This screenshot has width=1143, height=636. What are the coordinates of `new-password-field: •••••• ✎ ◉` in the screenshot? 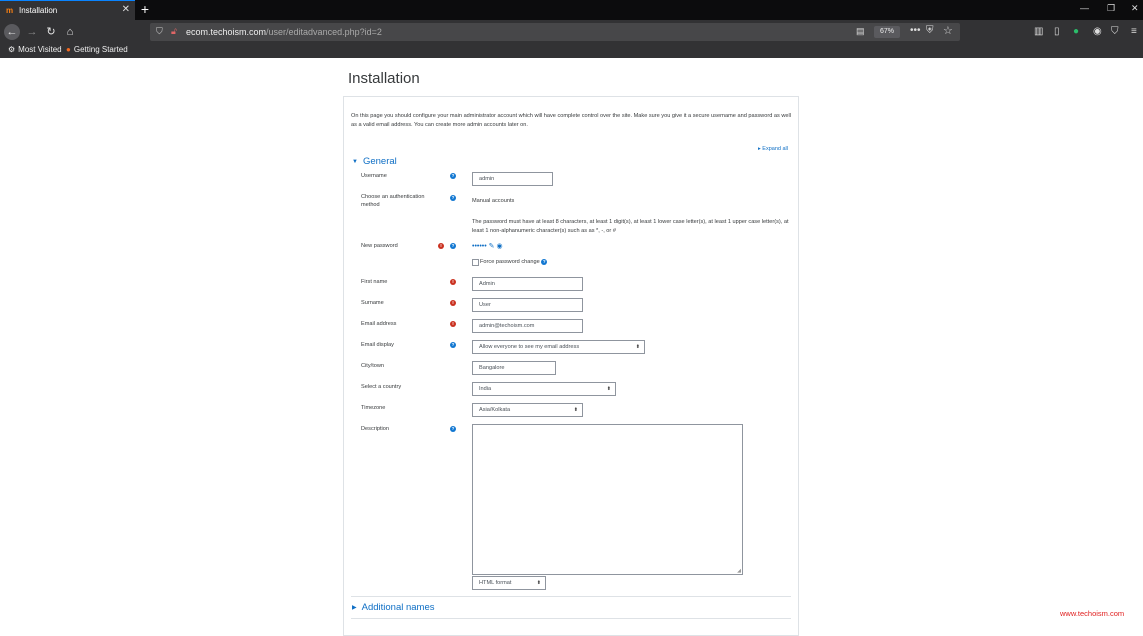 It's located at (487, 246).